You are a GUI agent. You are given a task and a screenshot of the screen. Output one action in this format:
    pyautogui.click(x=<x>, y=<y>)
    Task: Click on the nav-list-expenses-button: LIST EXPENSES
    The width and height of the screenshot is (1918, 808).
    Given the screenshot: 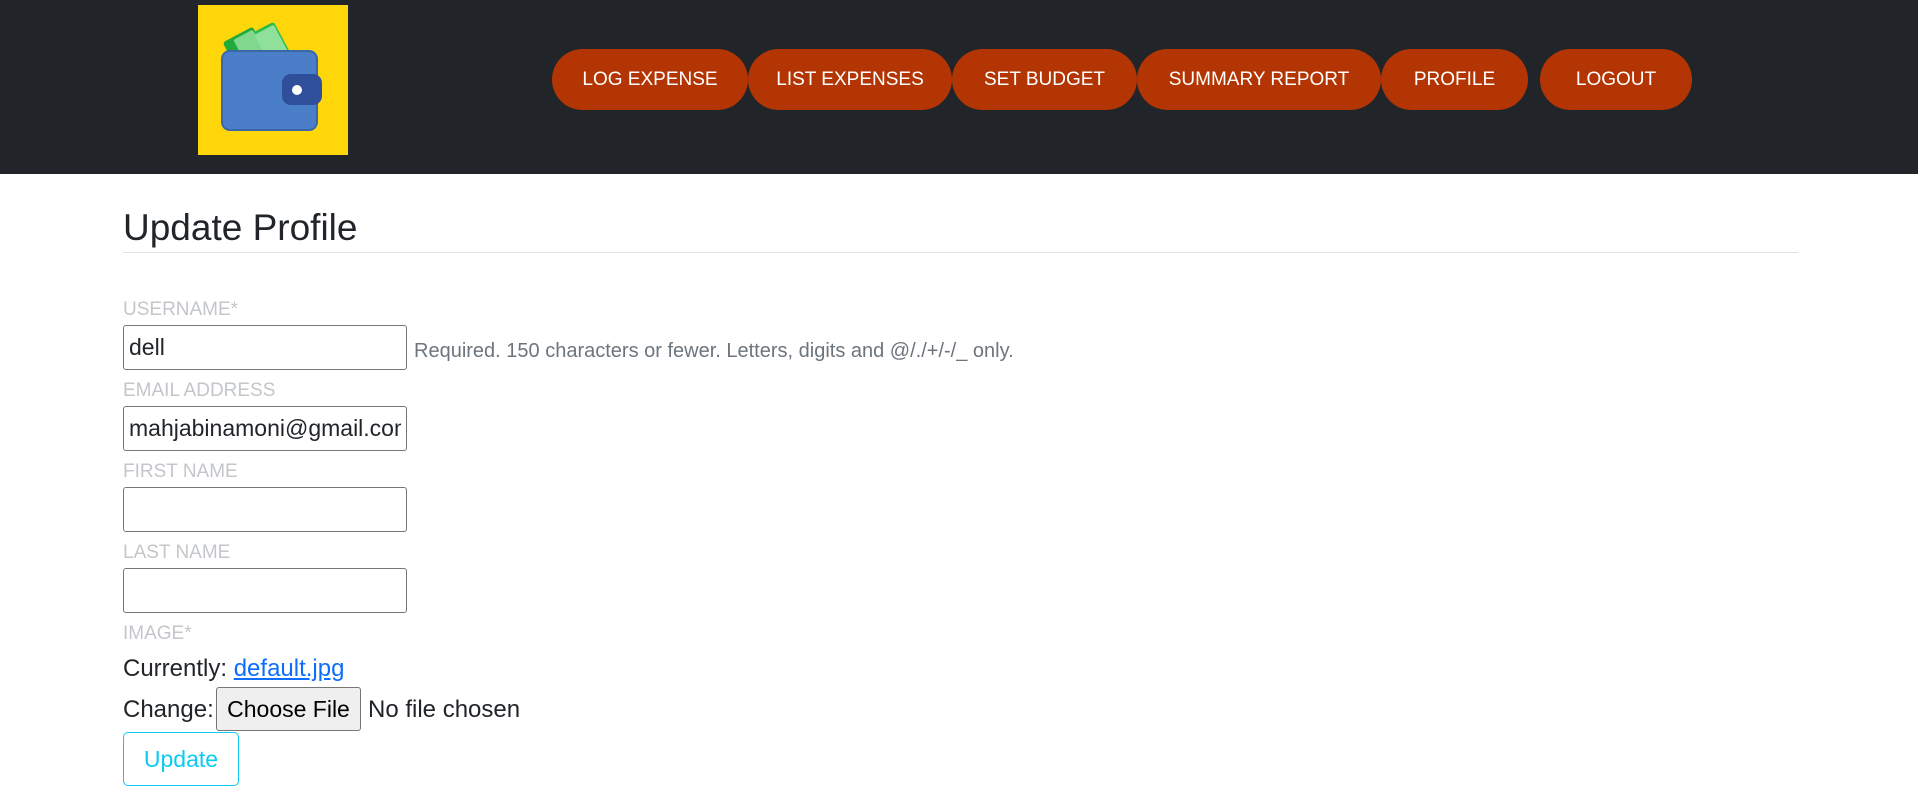 What is the action you would take?
    pyautogui.click(x=850, y=79)
    